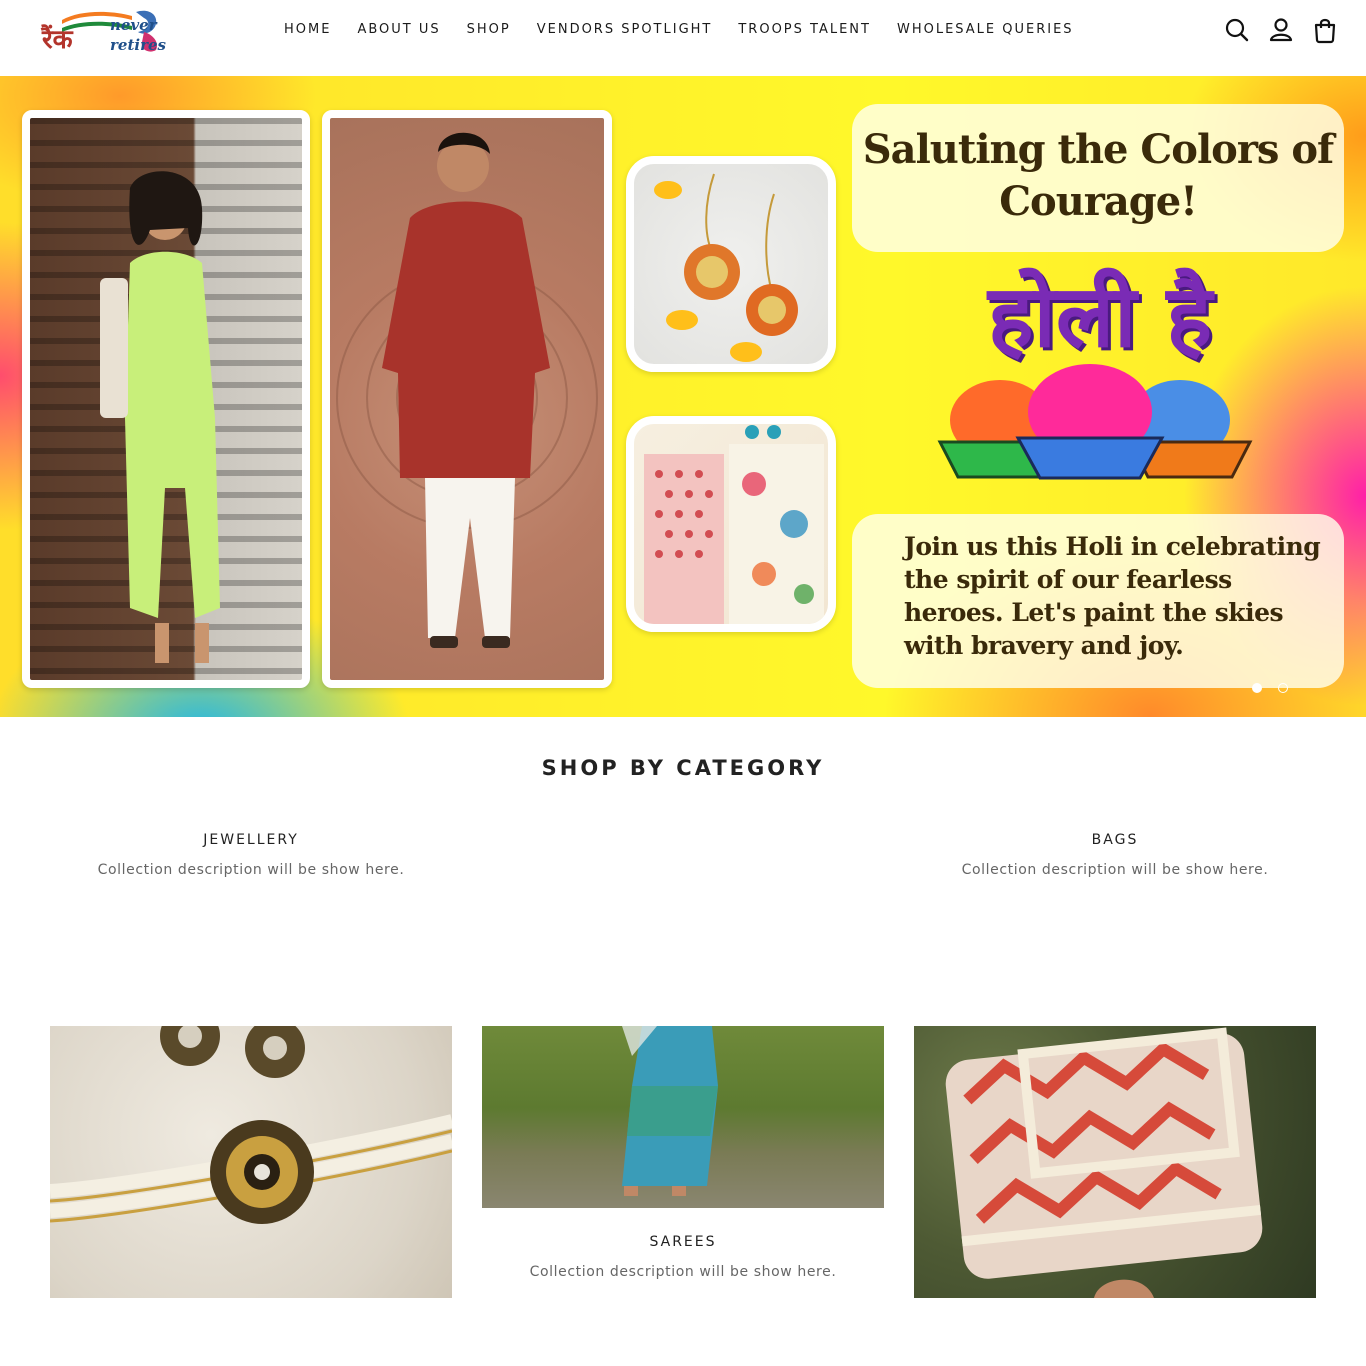 Image resolution: width=1366 pixels, height=1366 pixels. I want to click on nav-wholesale-queries: WHOLESALE QUERIES, so click(985, 29).